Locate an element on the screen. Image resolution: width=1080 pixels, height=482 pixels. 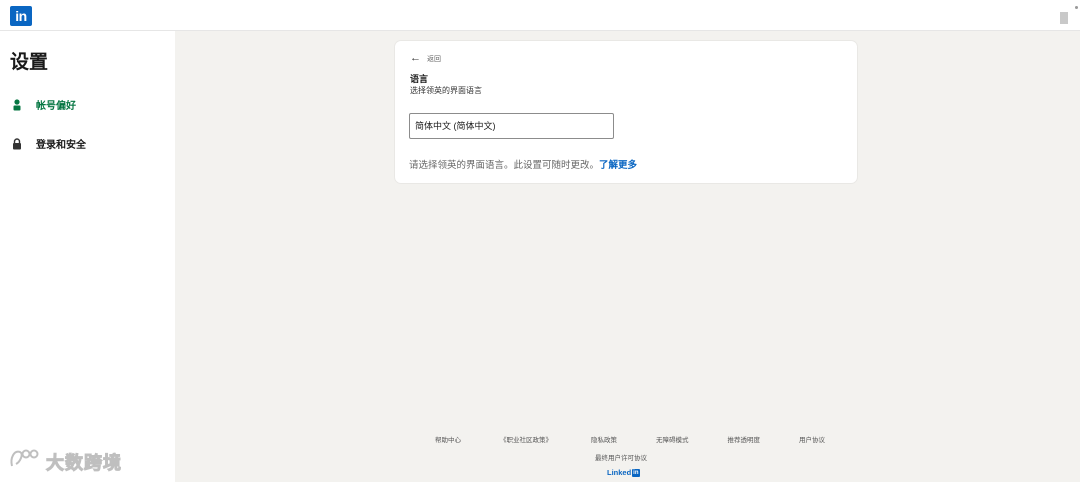
language-note: 请选择领英的界面语言。此设置可随时更改。了解更多 is located at coordinates (523, 164).